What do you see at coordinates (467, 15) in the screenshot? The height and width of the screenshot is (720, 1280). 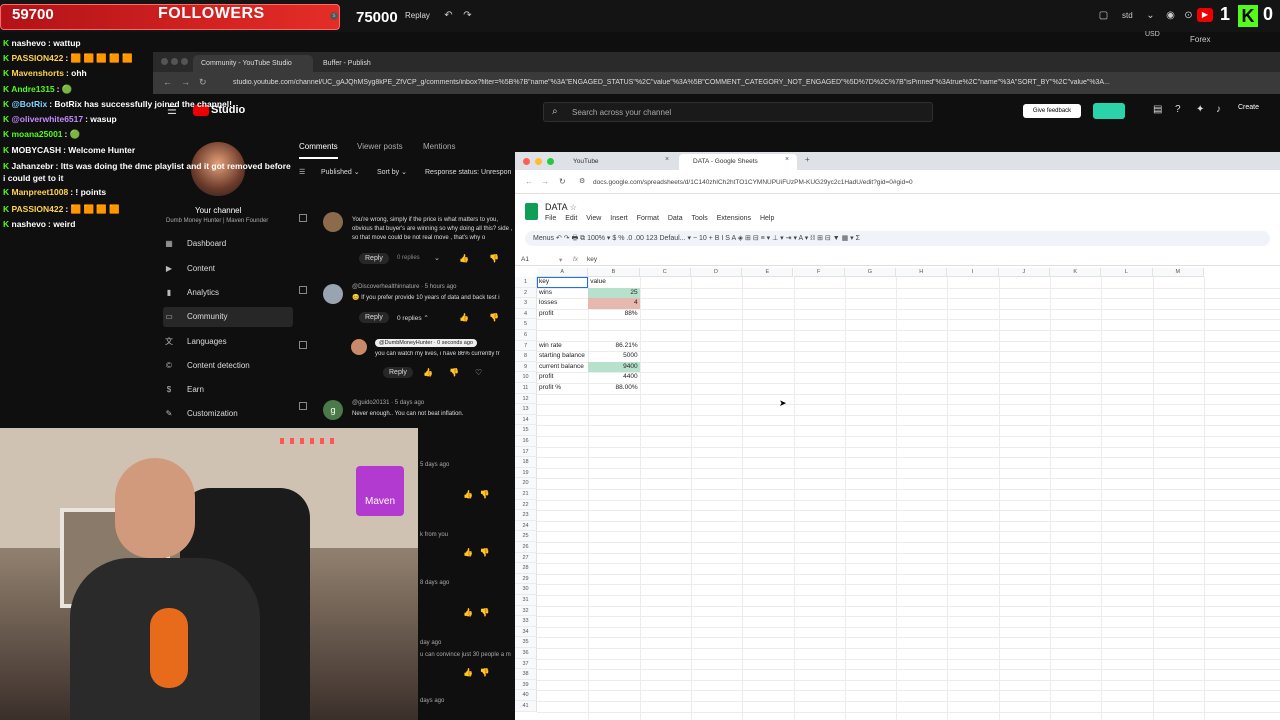 I see `redo-icon: ↷` at bounding box center [467, 15].